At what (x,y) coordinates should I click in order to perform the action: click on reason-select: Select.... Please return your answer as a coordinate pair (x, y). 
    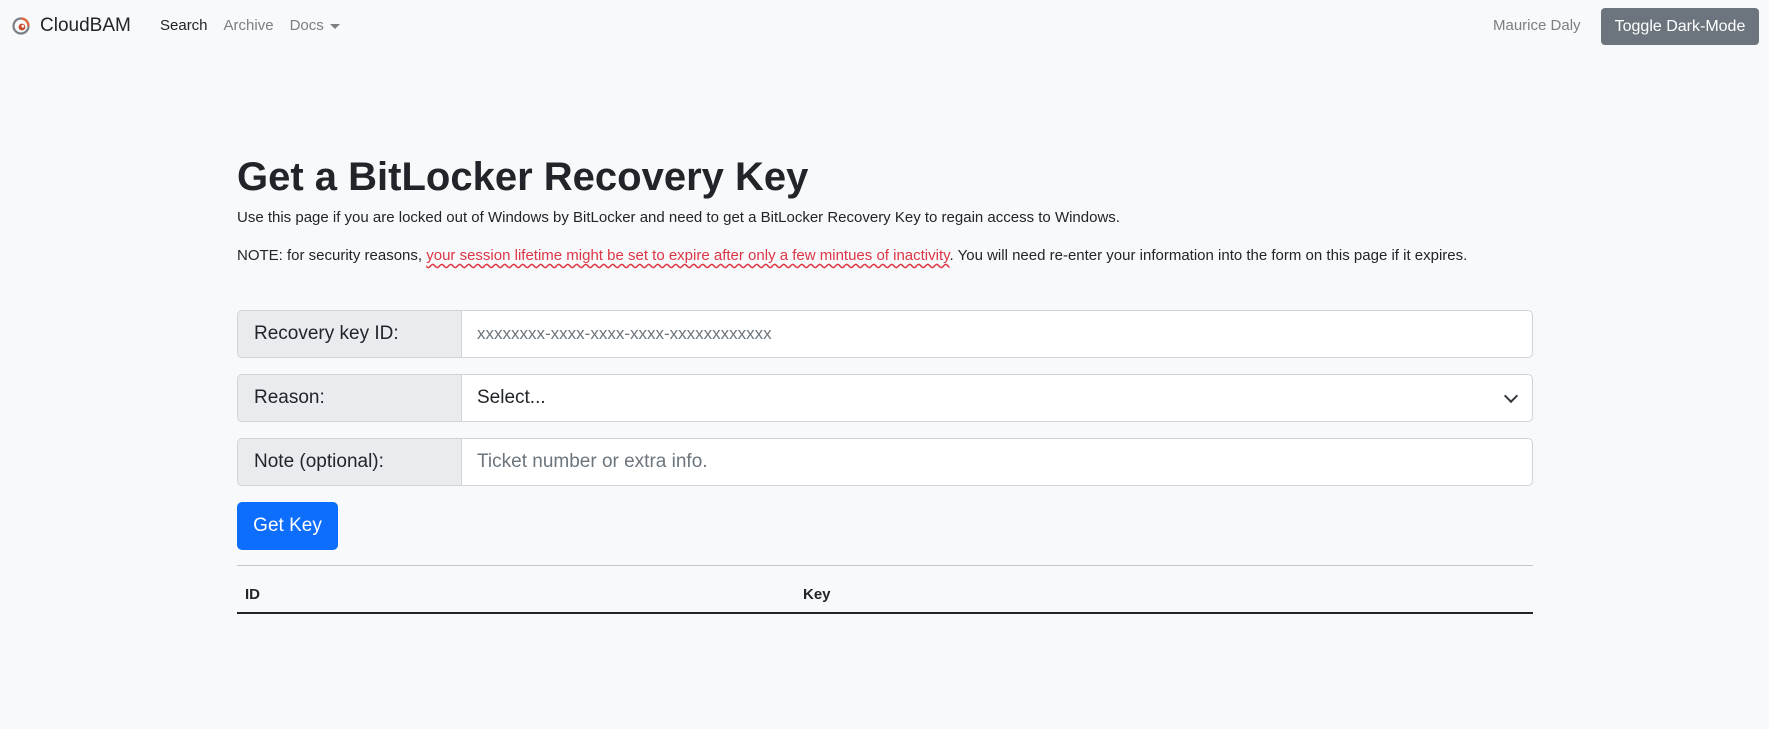
    Looking at the image, I should click on (997, 398).